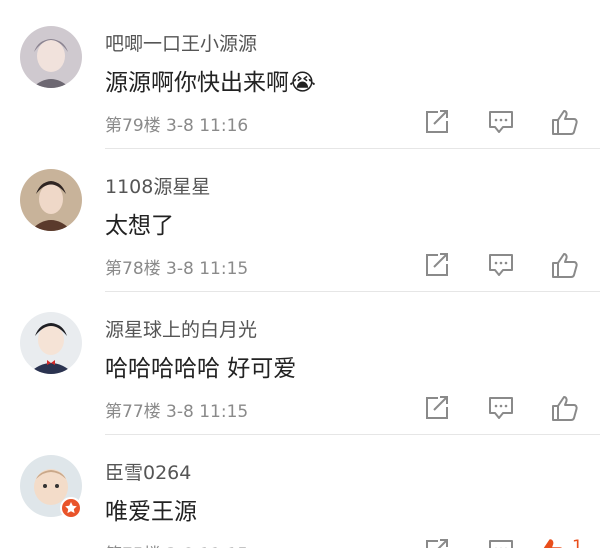 The width and height of the screenshot is (600, 548). Describe the element at coordinates (201, 369) in the screenshot. I see `comment-text: 哈哈哈哈哈 好可爱` at that location.